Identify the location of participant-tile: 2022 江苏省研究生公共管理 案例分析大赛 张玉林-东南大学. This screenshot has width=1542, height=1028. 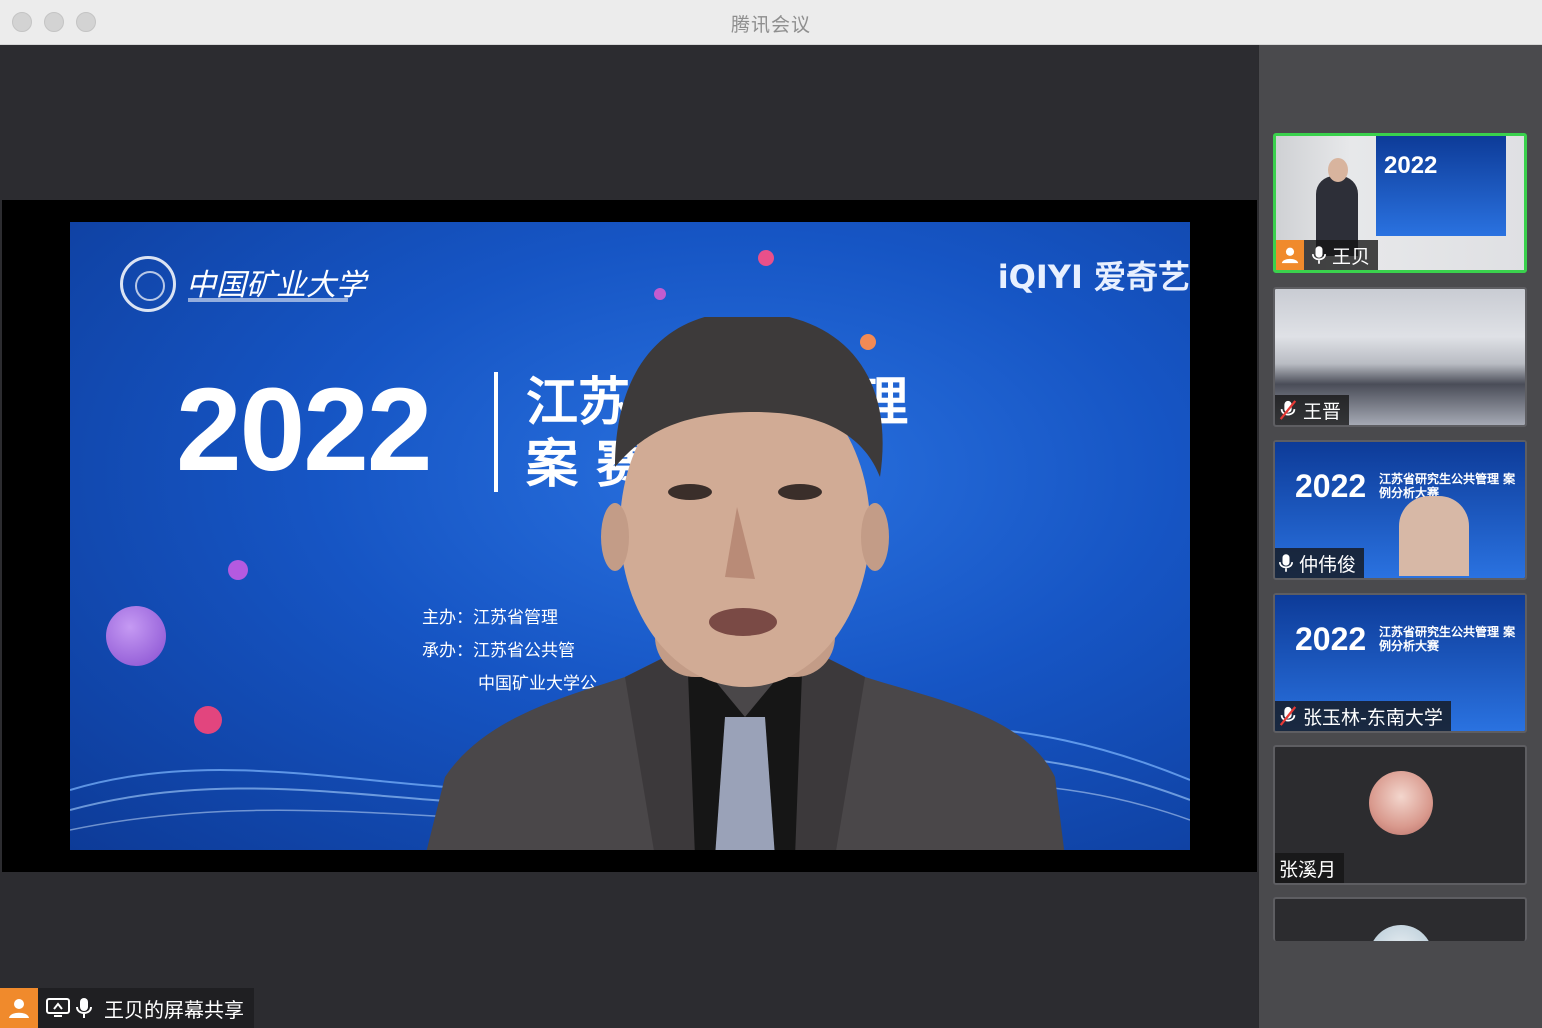
(1400, 663).